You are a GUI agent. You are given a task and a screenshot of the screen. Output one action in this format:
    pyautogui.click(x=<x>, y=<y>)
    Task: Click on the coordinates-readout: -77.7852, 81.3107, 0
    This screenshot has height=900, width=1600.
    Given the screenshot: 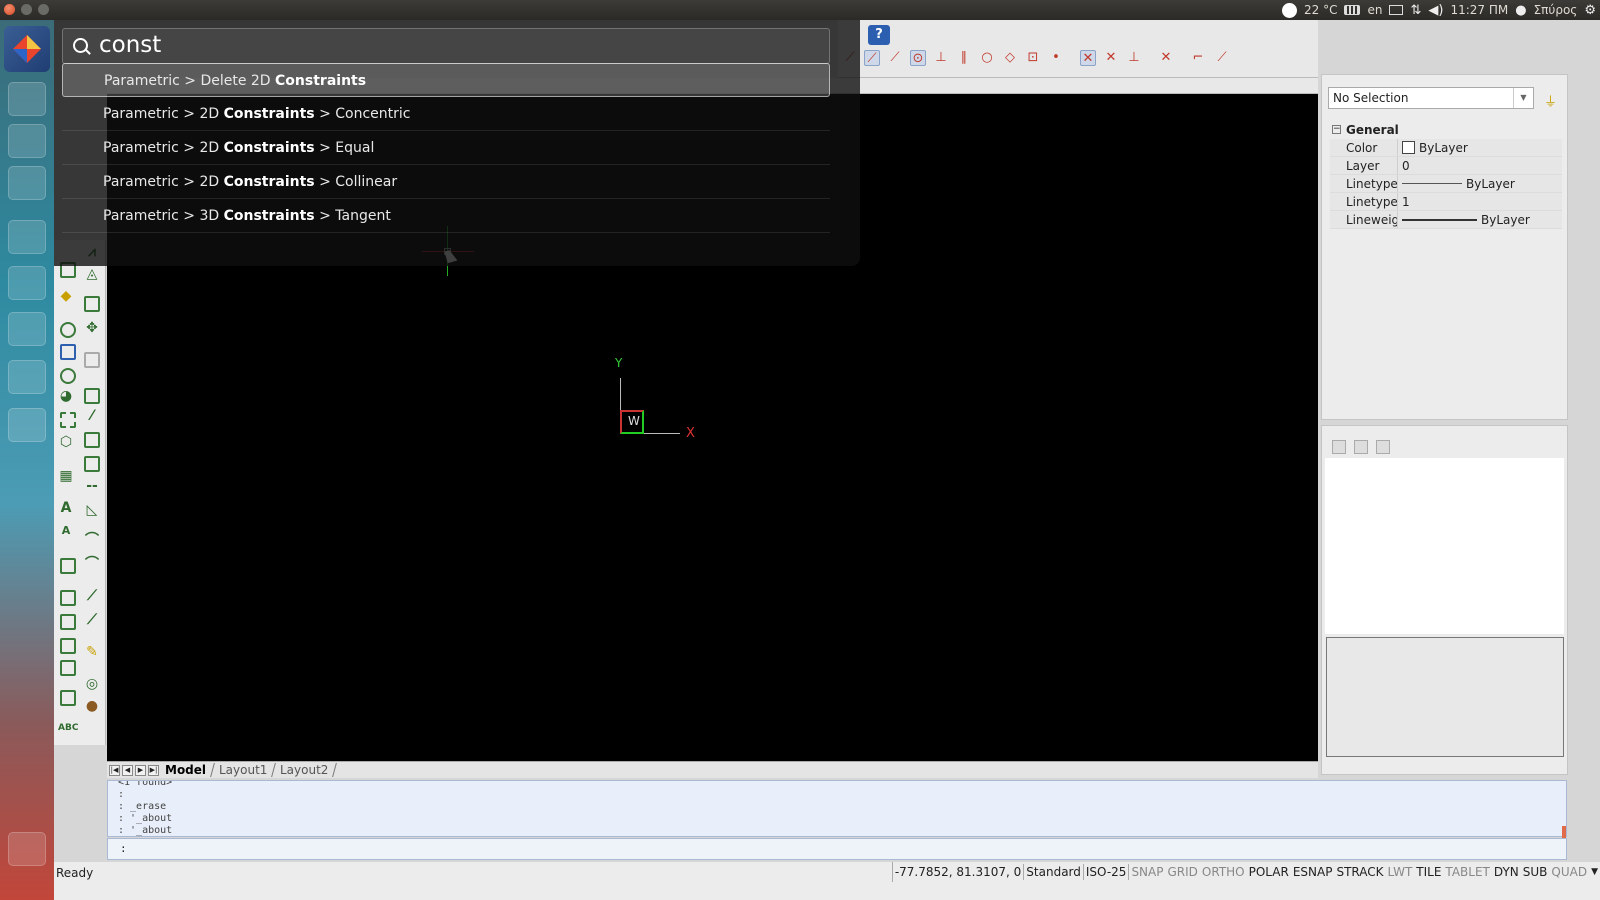 What is the action you would take?
    pyautogui.click(x=958, y=872)
    